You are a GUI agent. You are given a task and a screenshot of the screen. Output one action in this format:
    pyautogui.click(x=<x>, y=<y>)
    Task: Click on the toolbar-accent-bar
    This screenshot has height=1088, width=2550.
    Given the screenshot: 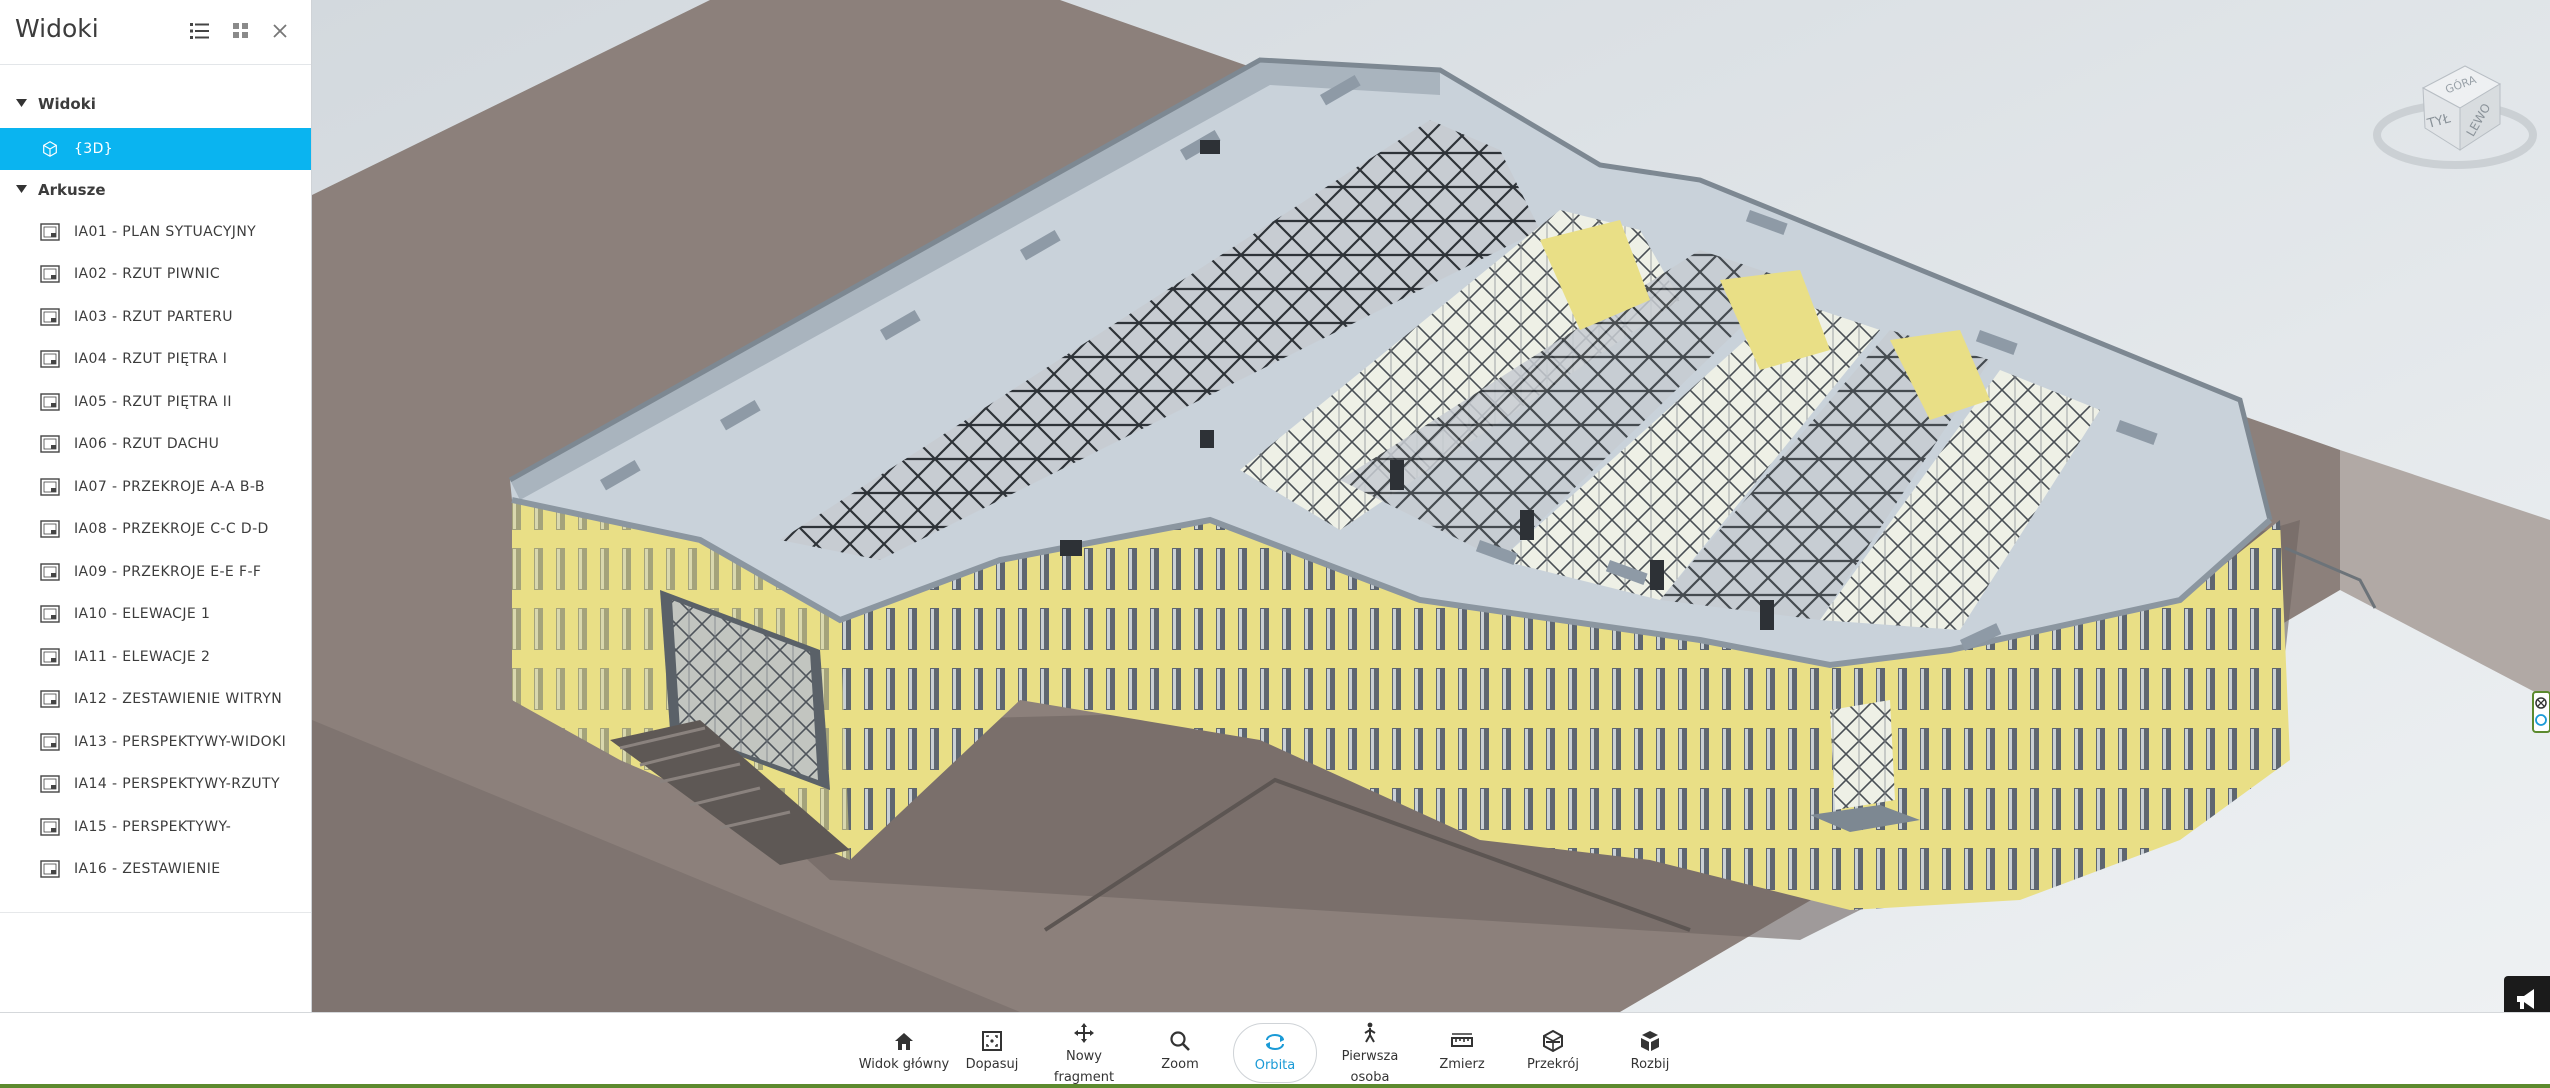 What is the action you would take?
    pyautogui.click(x=1275, y=1086)
    